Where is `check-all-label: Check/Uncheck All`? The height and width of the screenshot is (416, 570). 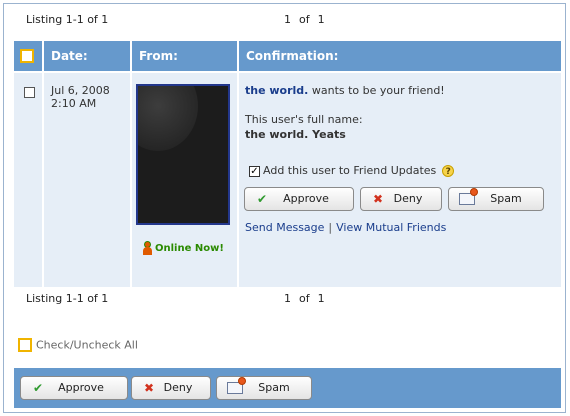
check-all-label: Check/Uncheck All is located at coordinates (87, 345).